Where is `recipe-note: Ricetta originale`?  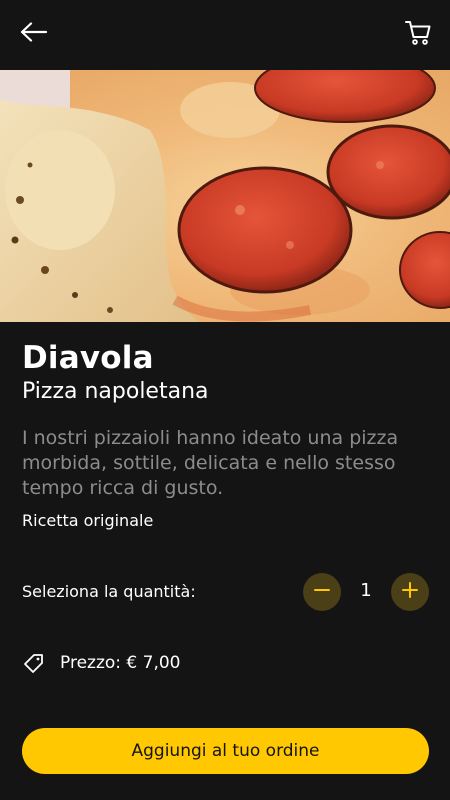
recipe-note: Ricetta originale is located at coordinates (88, 520).